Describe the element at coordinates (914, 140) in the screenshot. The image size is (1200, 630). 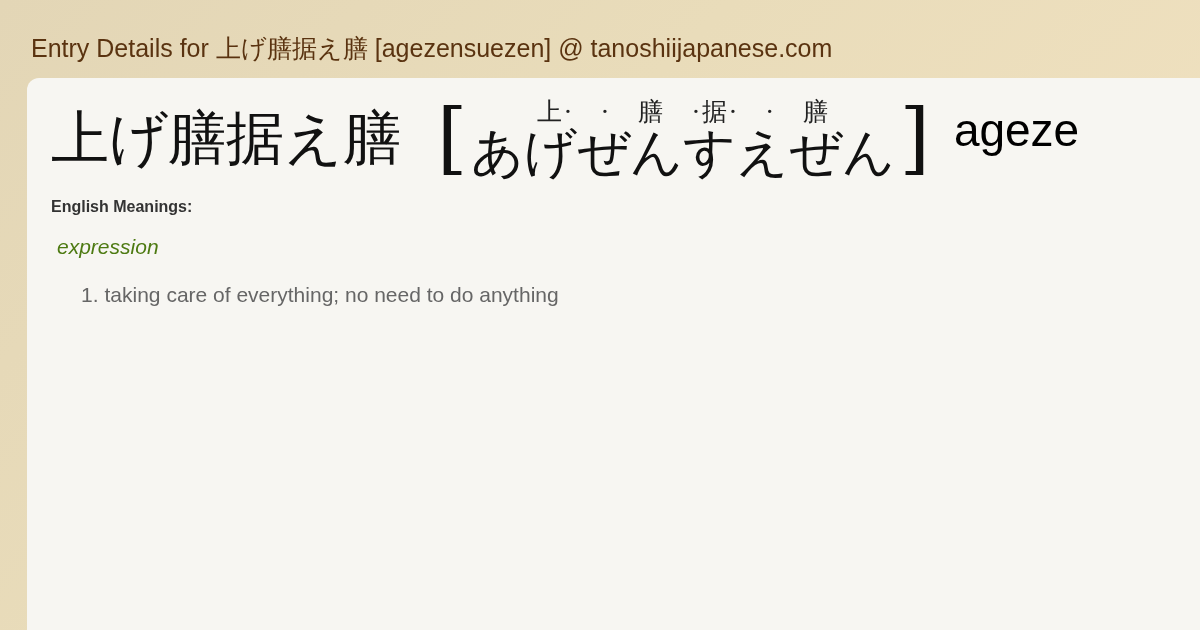
I see `bracket: ]` at that location.